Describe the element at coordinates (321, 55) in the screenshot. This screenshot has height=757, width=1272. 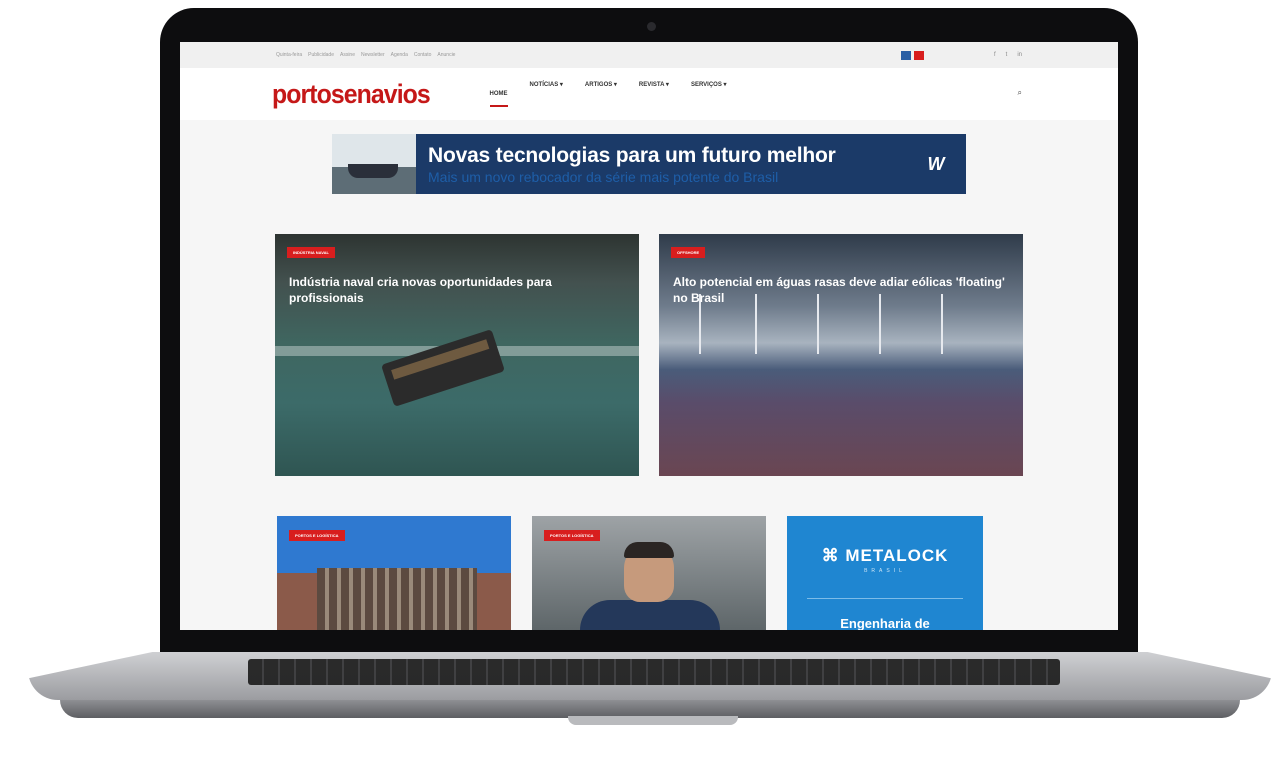
I see `top-link: Publicidade` at that location.